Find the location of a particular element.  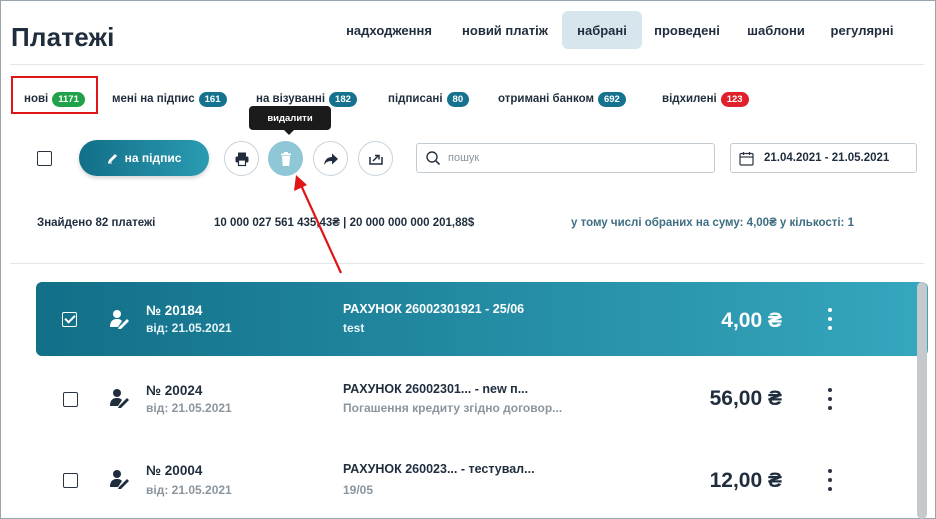

payment-amount: 56,00 ₴ is located at coordinates (745, 398).